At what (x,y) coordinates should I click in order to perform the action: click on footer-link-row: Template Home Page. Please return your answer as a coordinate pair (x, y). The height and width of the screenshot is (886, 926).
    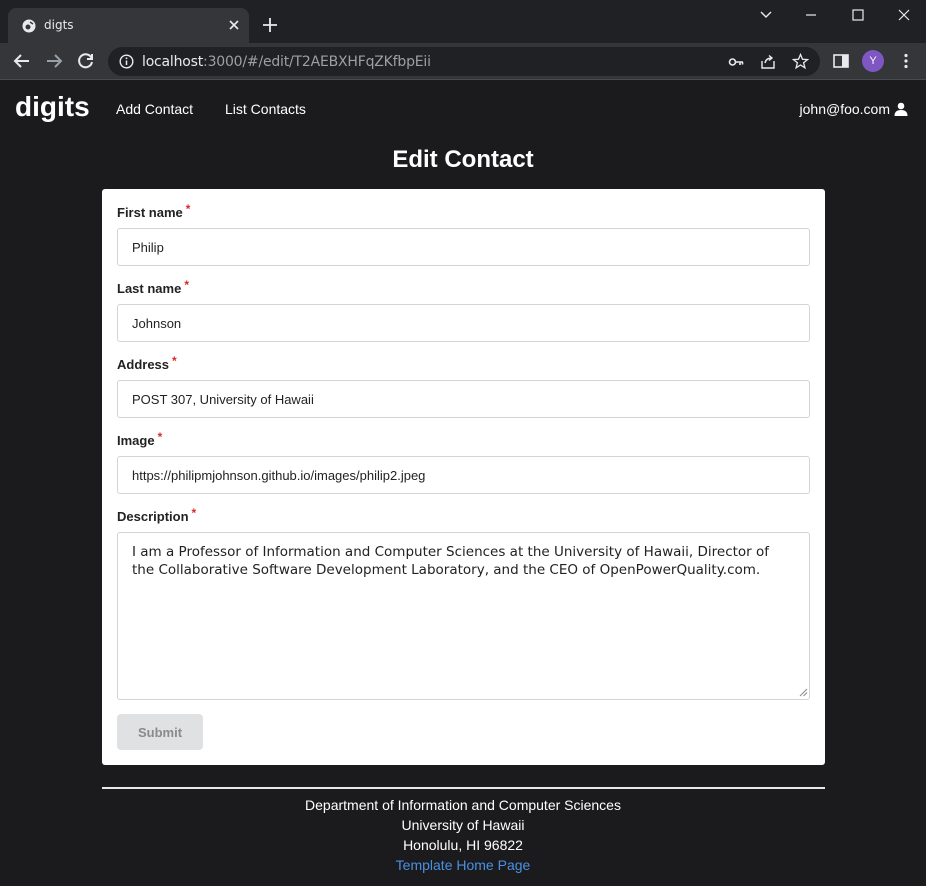
    Looking at the image, I should click on (463, 865).